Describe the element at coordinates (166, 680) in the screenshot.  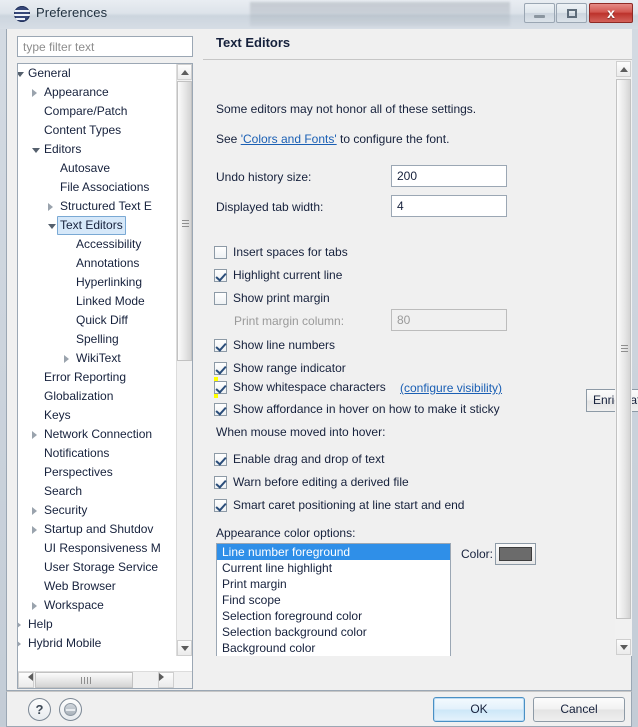
I see `tree-scroll-right-button` at that location.